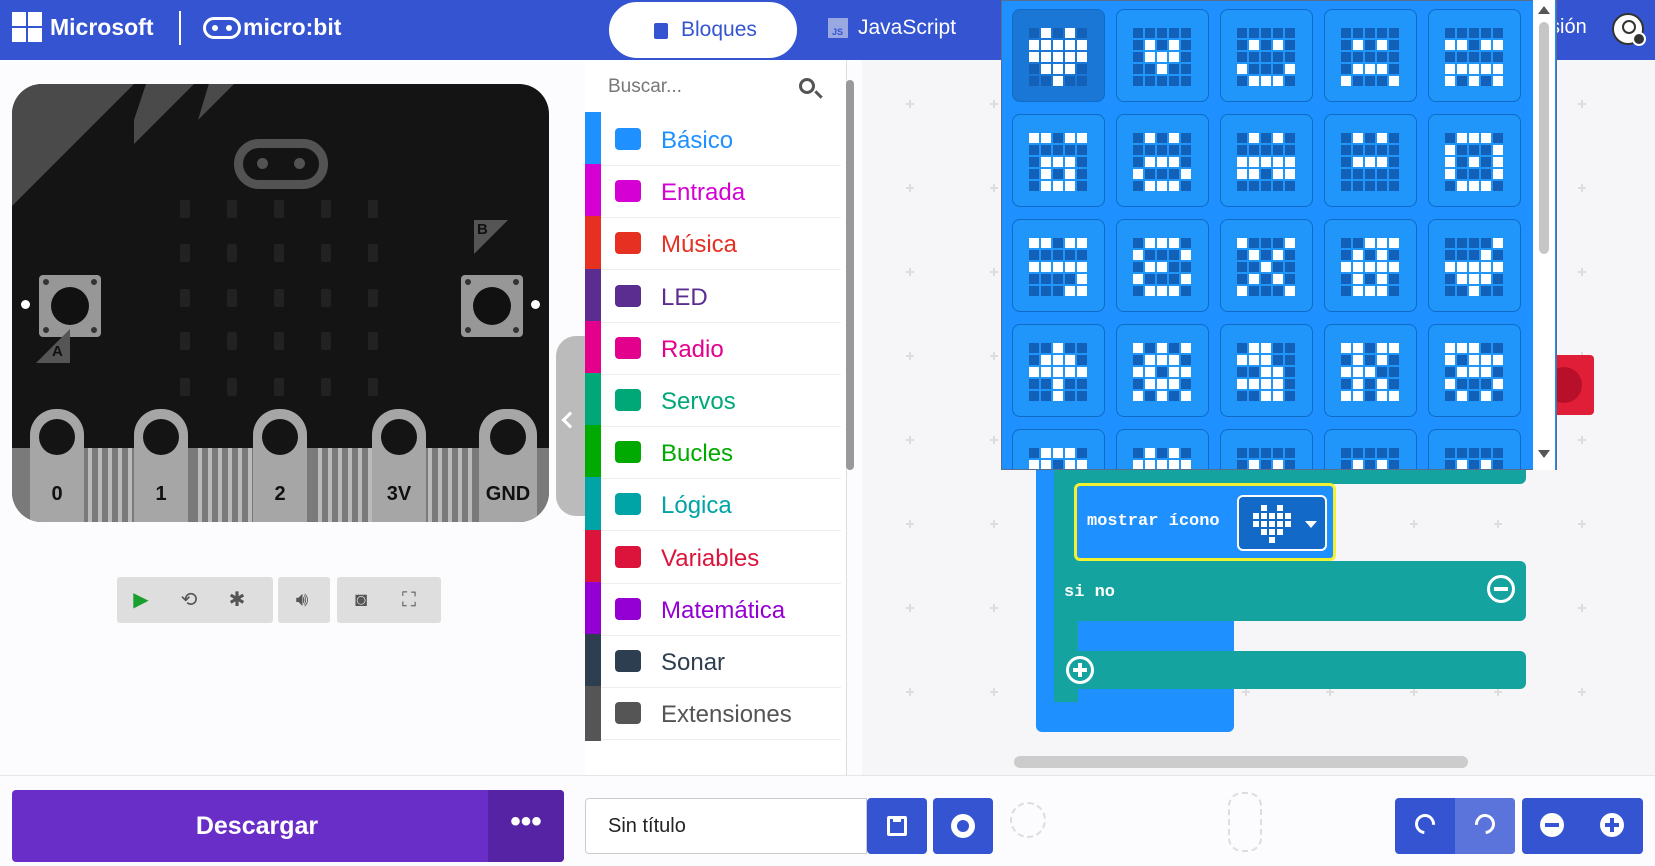 This screenshot has width=1655, height=866. Describe the element at coordinates (1080, 670) in the screenshot. I see `plus-circle-icon` at that location.